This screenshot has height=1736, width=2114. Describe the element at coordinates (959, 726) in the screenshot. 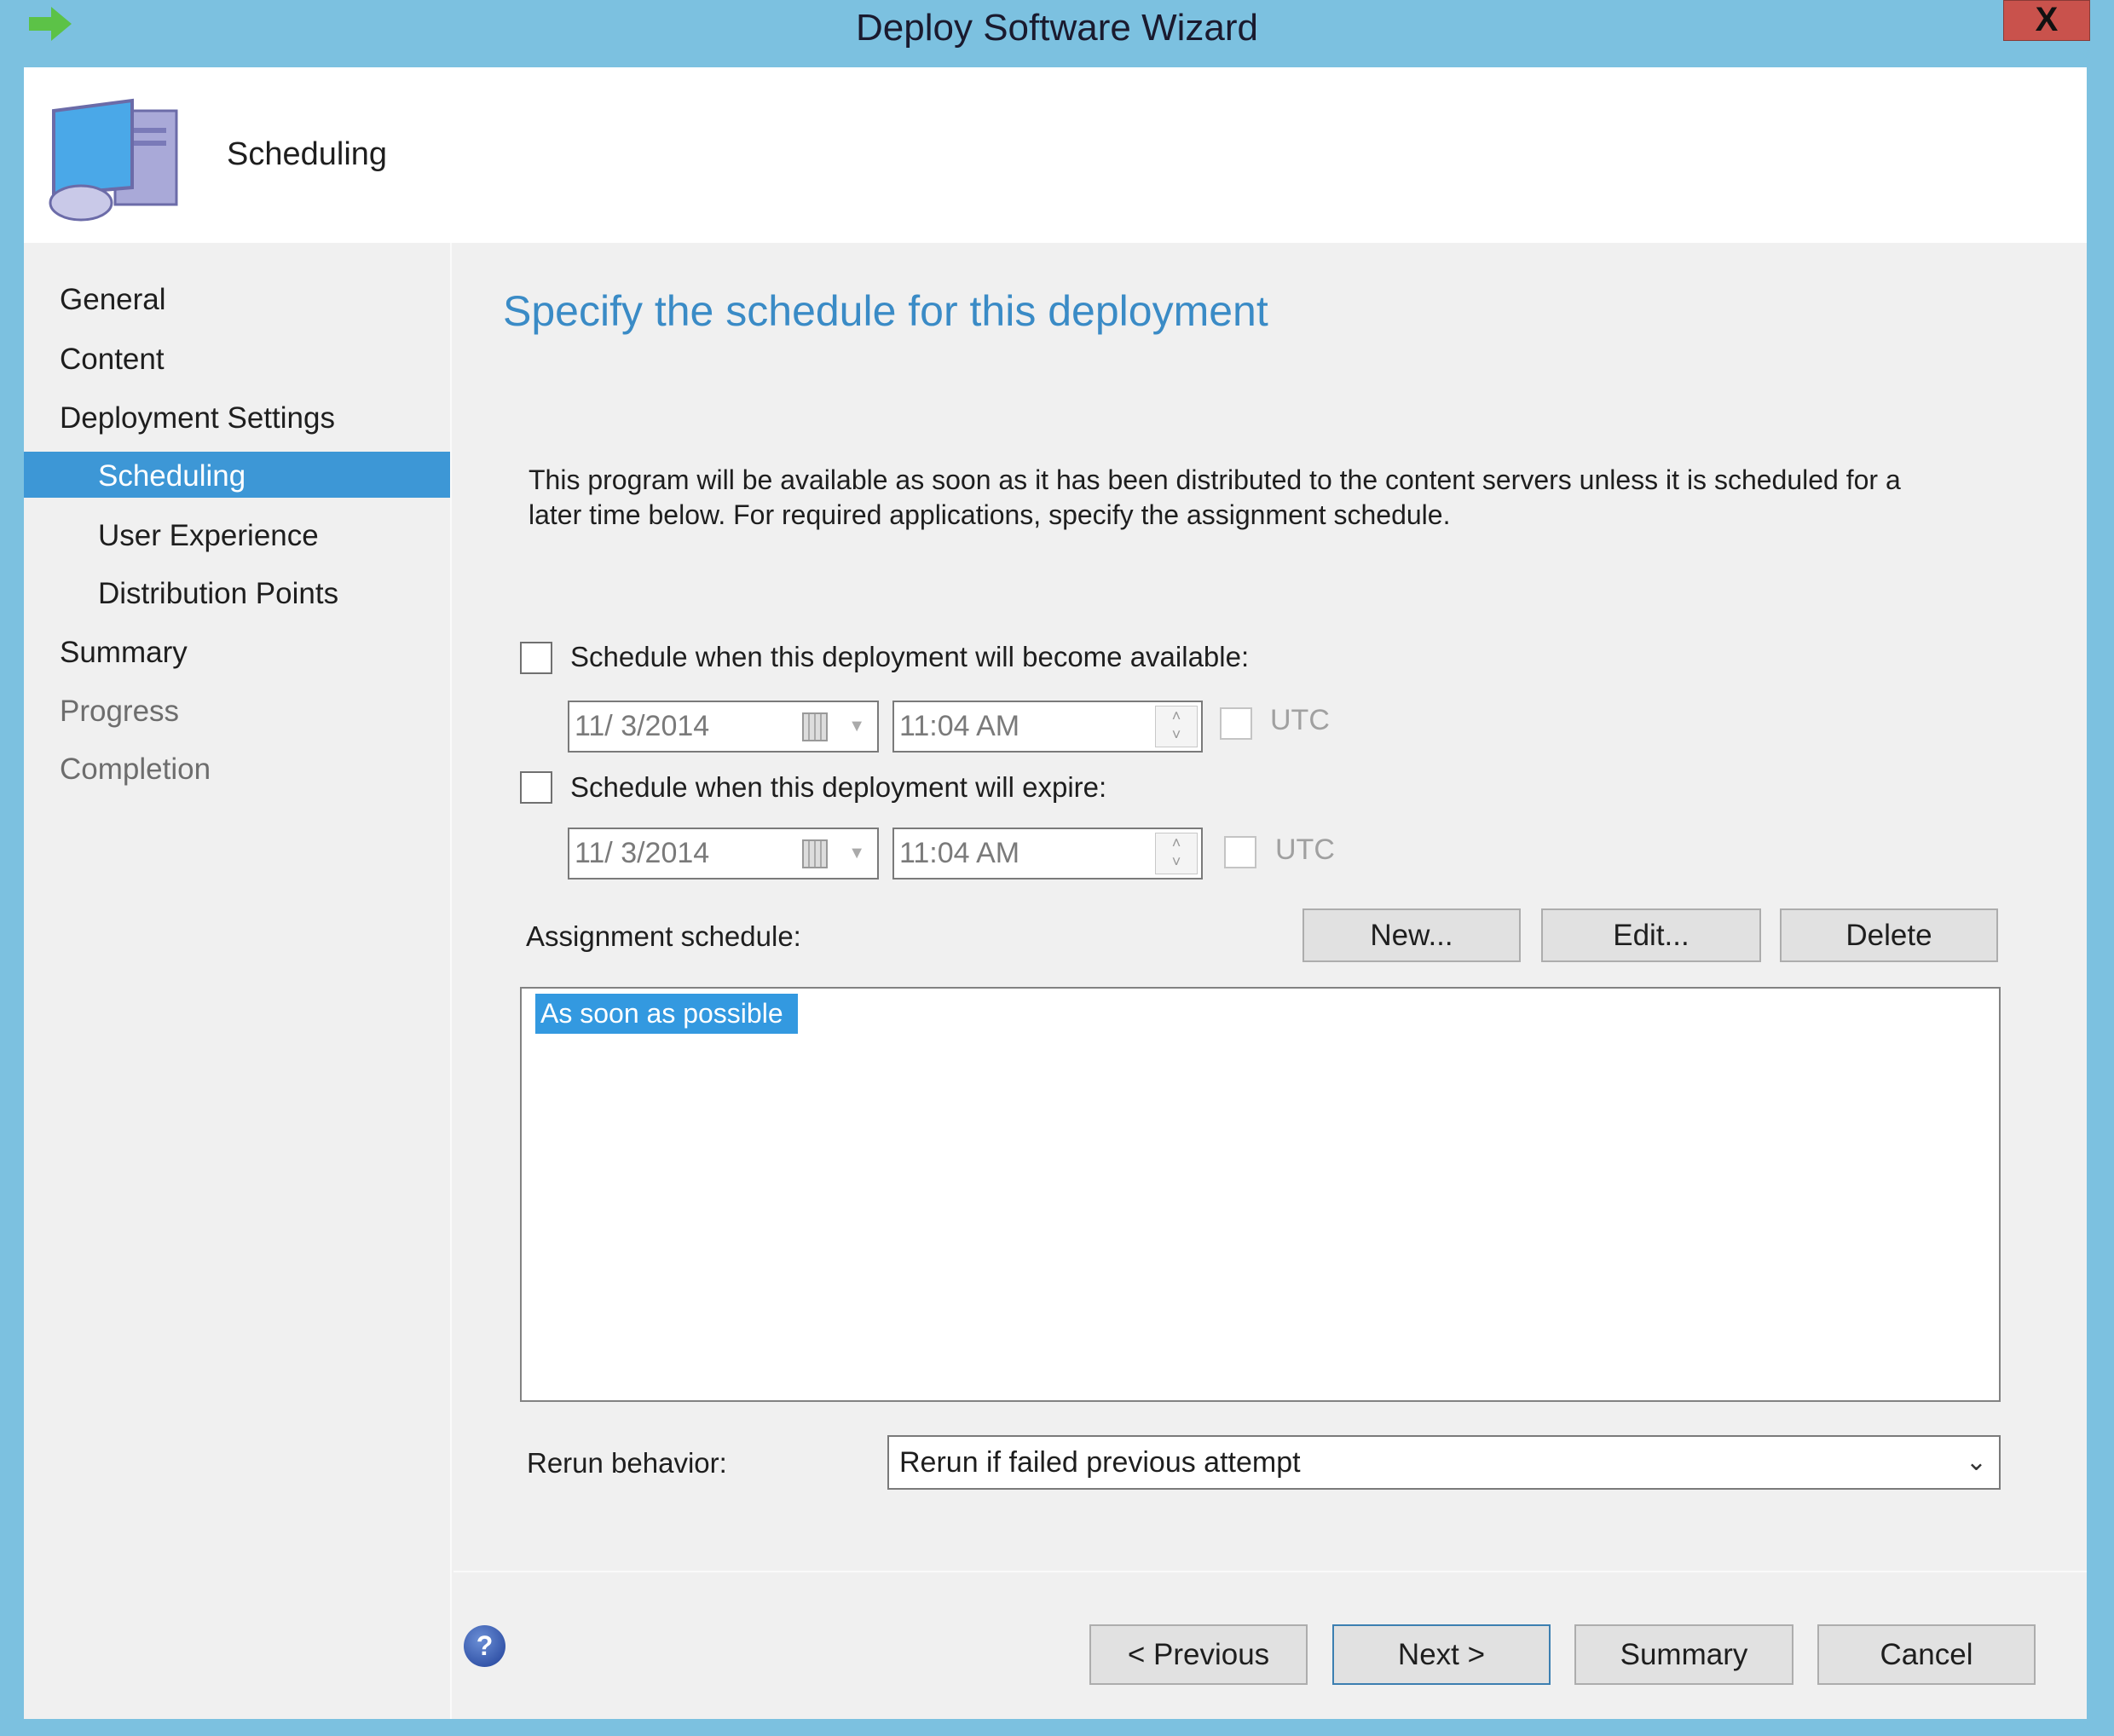

I see `available-time-value: 11:04 AM` at that location.